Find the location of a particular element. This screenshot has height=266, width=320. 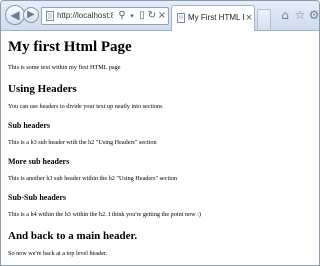

subheading-sub-sub-headers: Sub-Sub headers is located at coordinates (37, 197).